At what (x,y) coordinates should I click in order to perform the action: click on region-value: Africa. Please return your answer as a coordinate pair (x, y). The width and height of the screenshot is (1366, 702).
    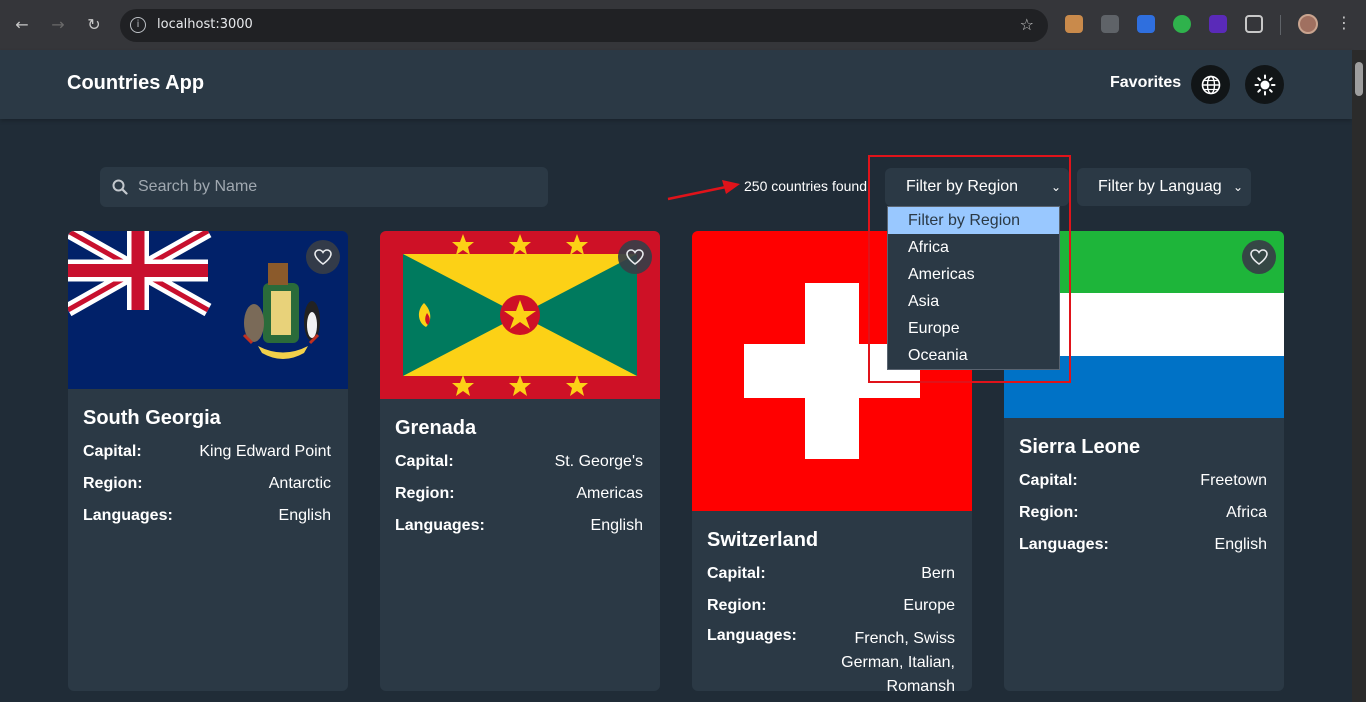
    Looking at the image, I should click on (1246, 512).